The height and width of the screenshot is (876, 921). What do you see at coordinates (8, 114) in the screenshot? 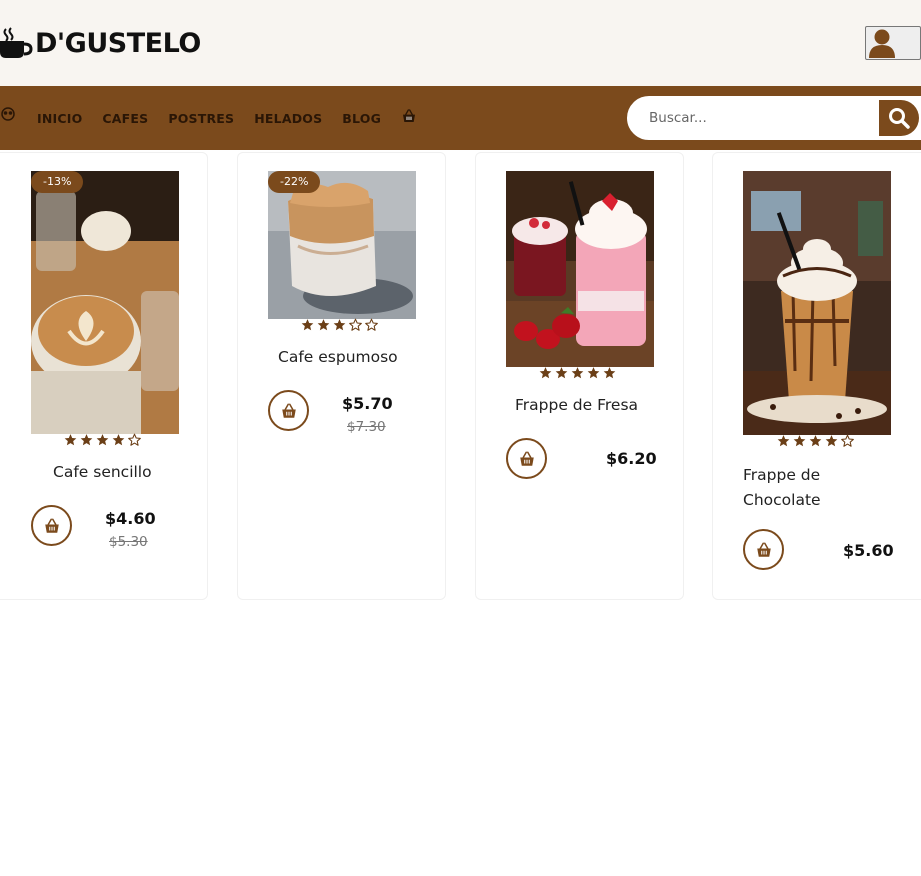
I see `face-icon` at bounding box center [8, 114].